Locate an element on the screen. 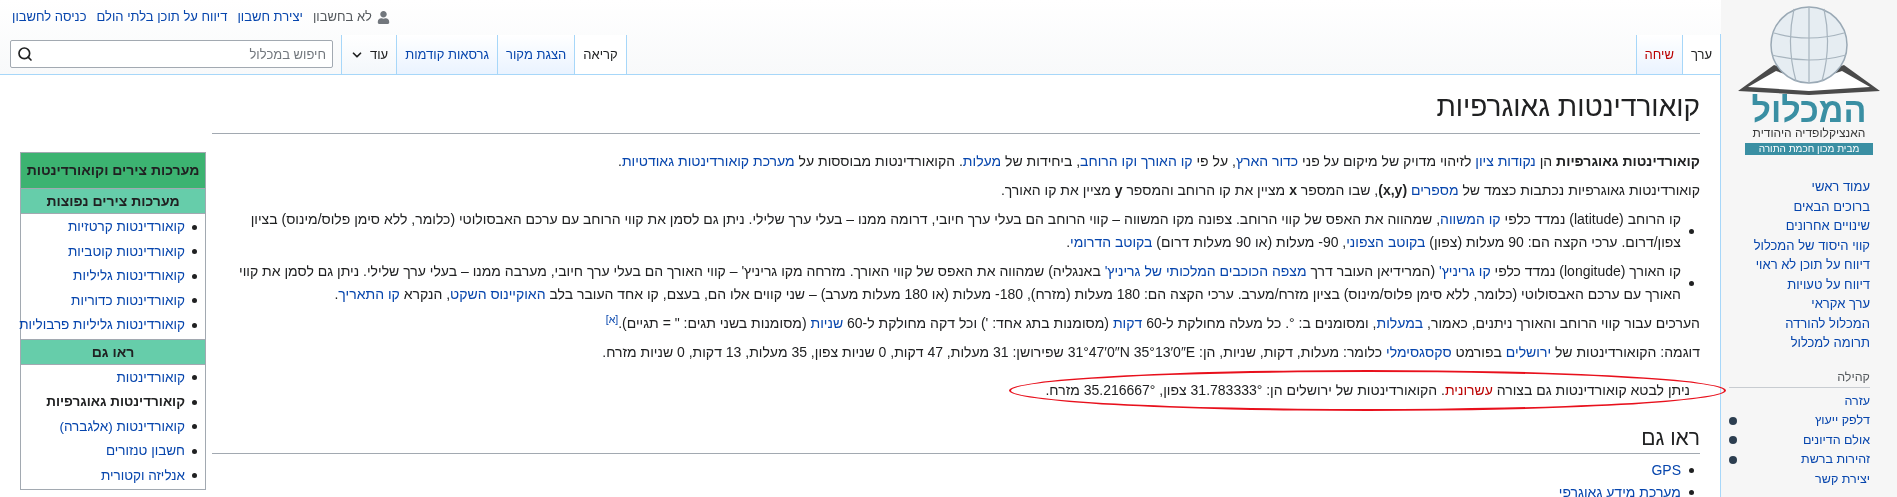 The width and height of the screenshot is (1897, 497). navbox-link: קואורדינטות קוטביות is located at coordinates (126, 251).